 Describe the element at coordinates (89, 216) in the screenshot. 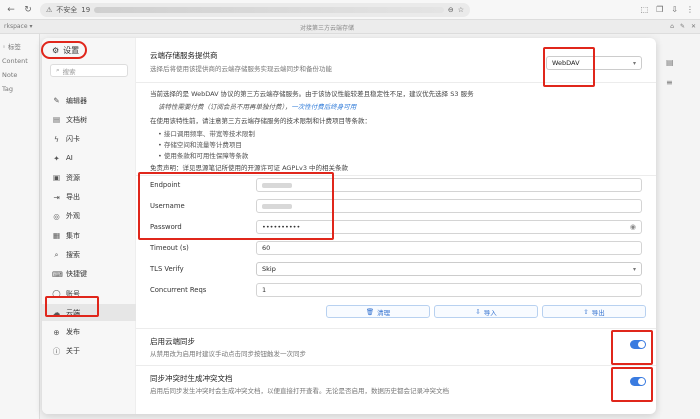

I see `settings-nav-item: ◎ 外观` at that location.